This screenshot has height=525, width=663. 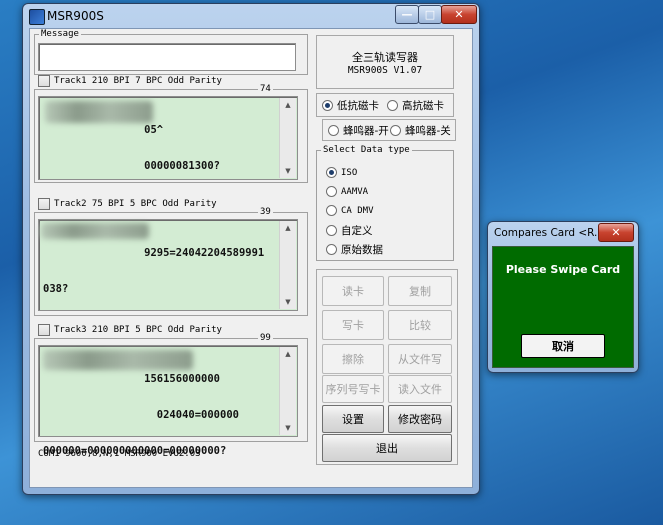 I want to click on device-version: MSR900S V1.07, so click(x=385, y=70).